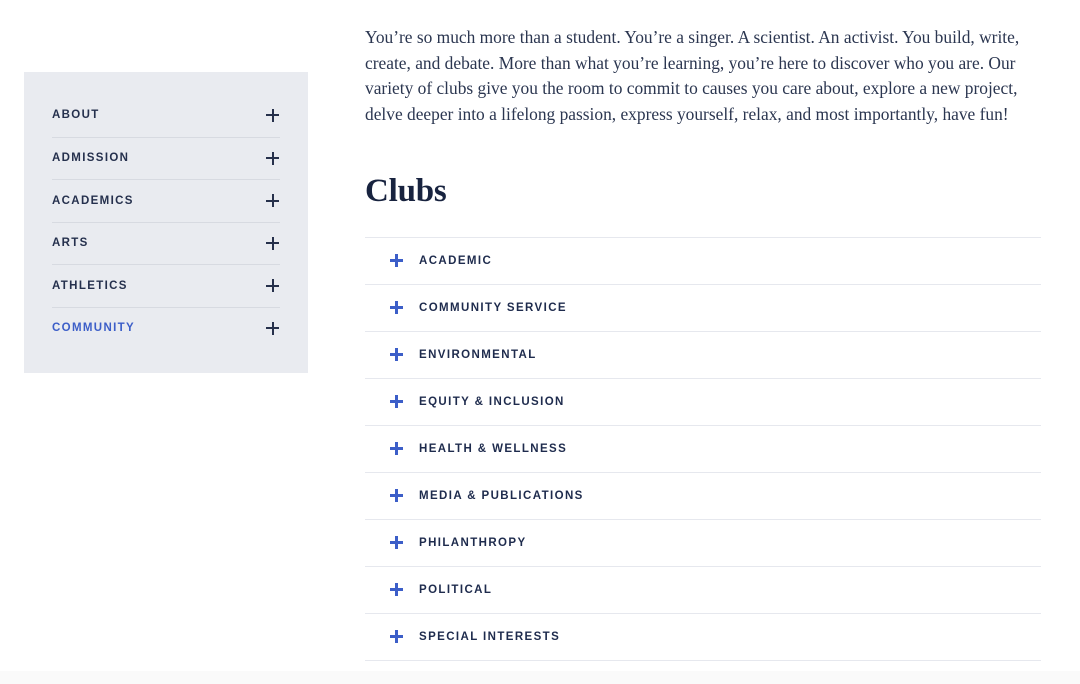  What do you see at coordinates (703, 495) in the screenshot?
I see `accordion-row: MEDIA & PUBLICATIONS` at bounding box center [703, 495].